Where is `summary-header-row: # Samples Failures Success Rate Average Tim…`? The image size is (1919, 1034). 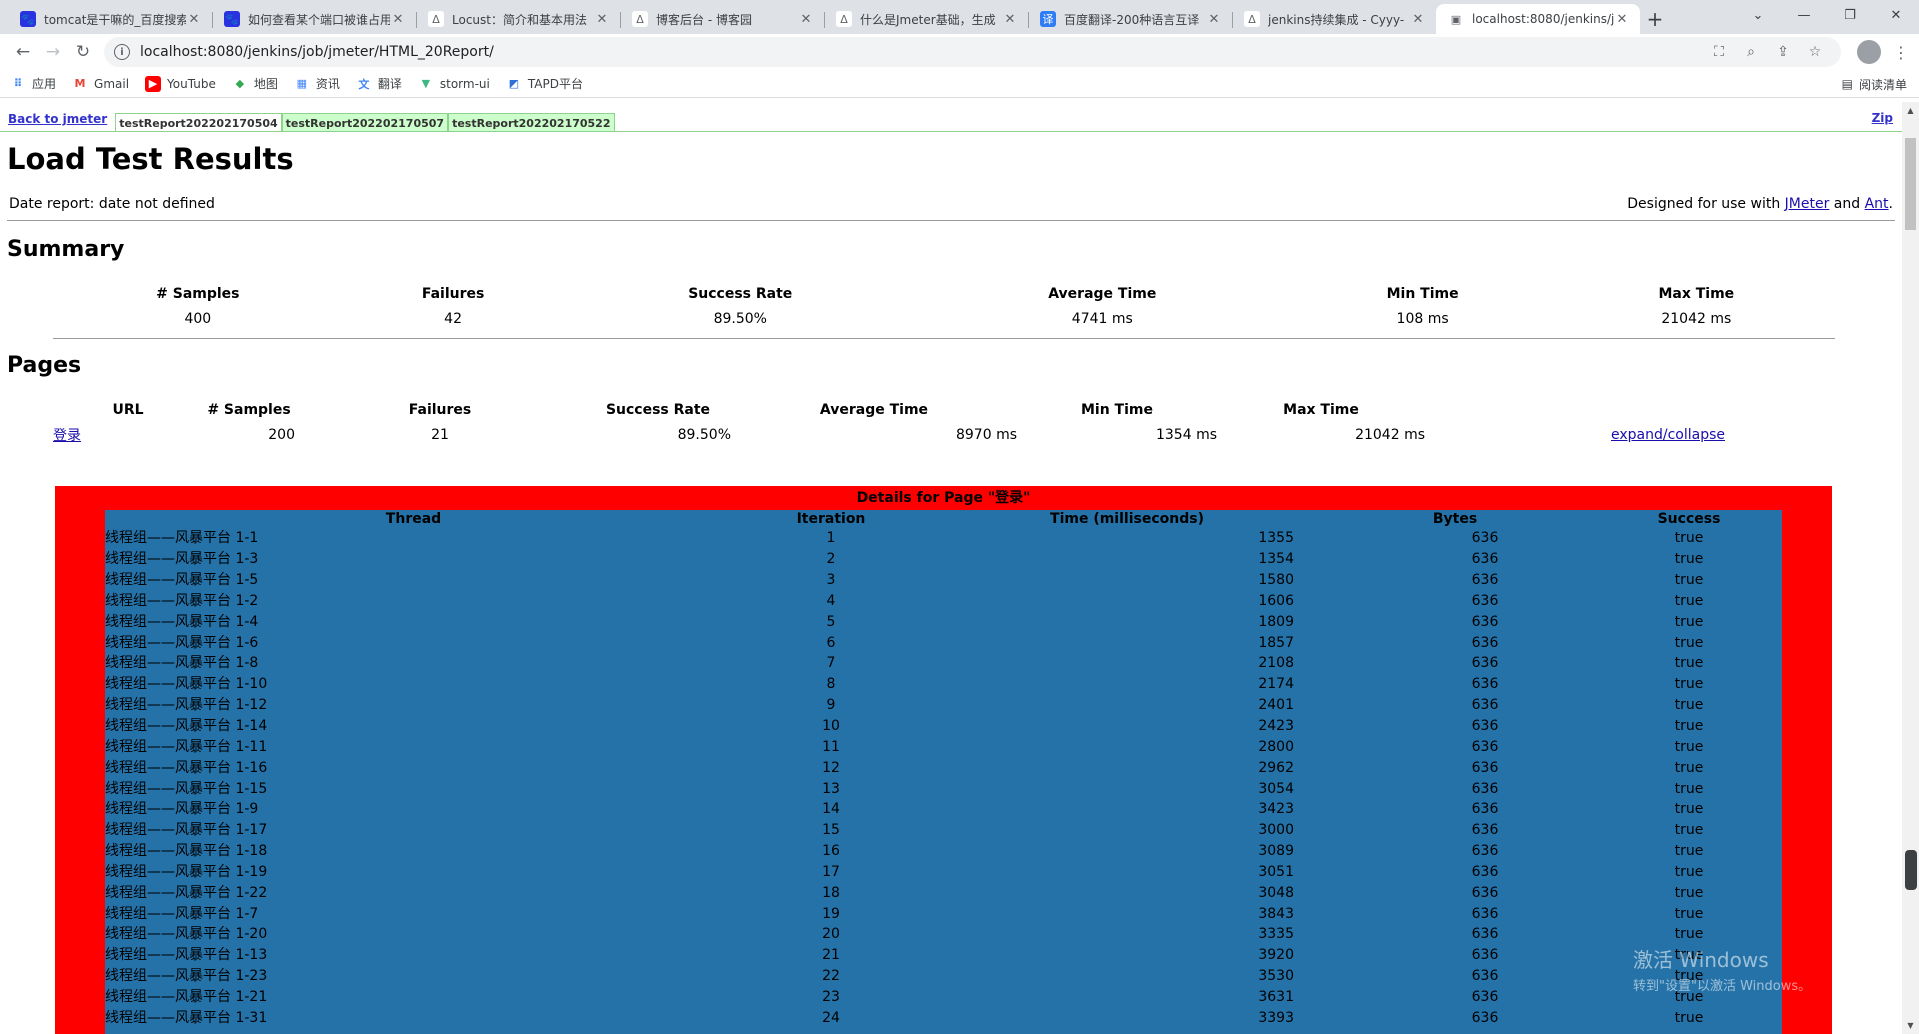 summary-header-row: # Samples Failures Success Rate Average Tim… is located at coordinates (944, 294).